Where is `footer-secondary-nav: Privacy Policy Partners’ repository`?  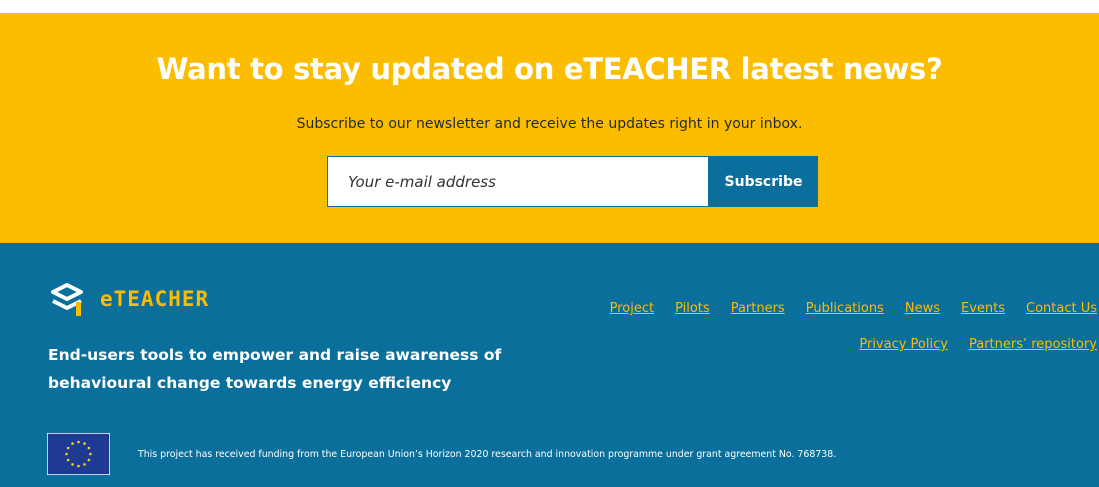
footer-secondary-nav: Privacy Policy Partners’ repository is located at coordinates (978, 344).